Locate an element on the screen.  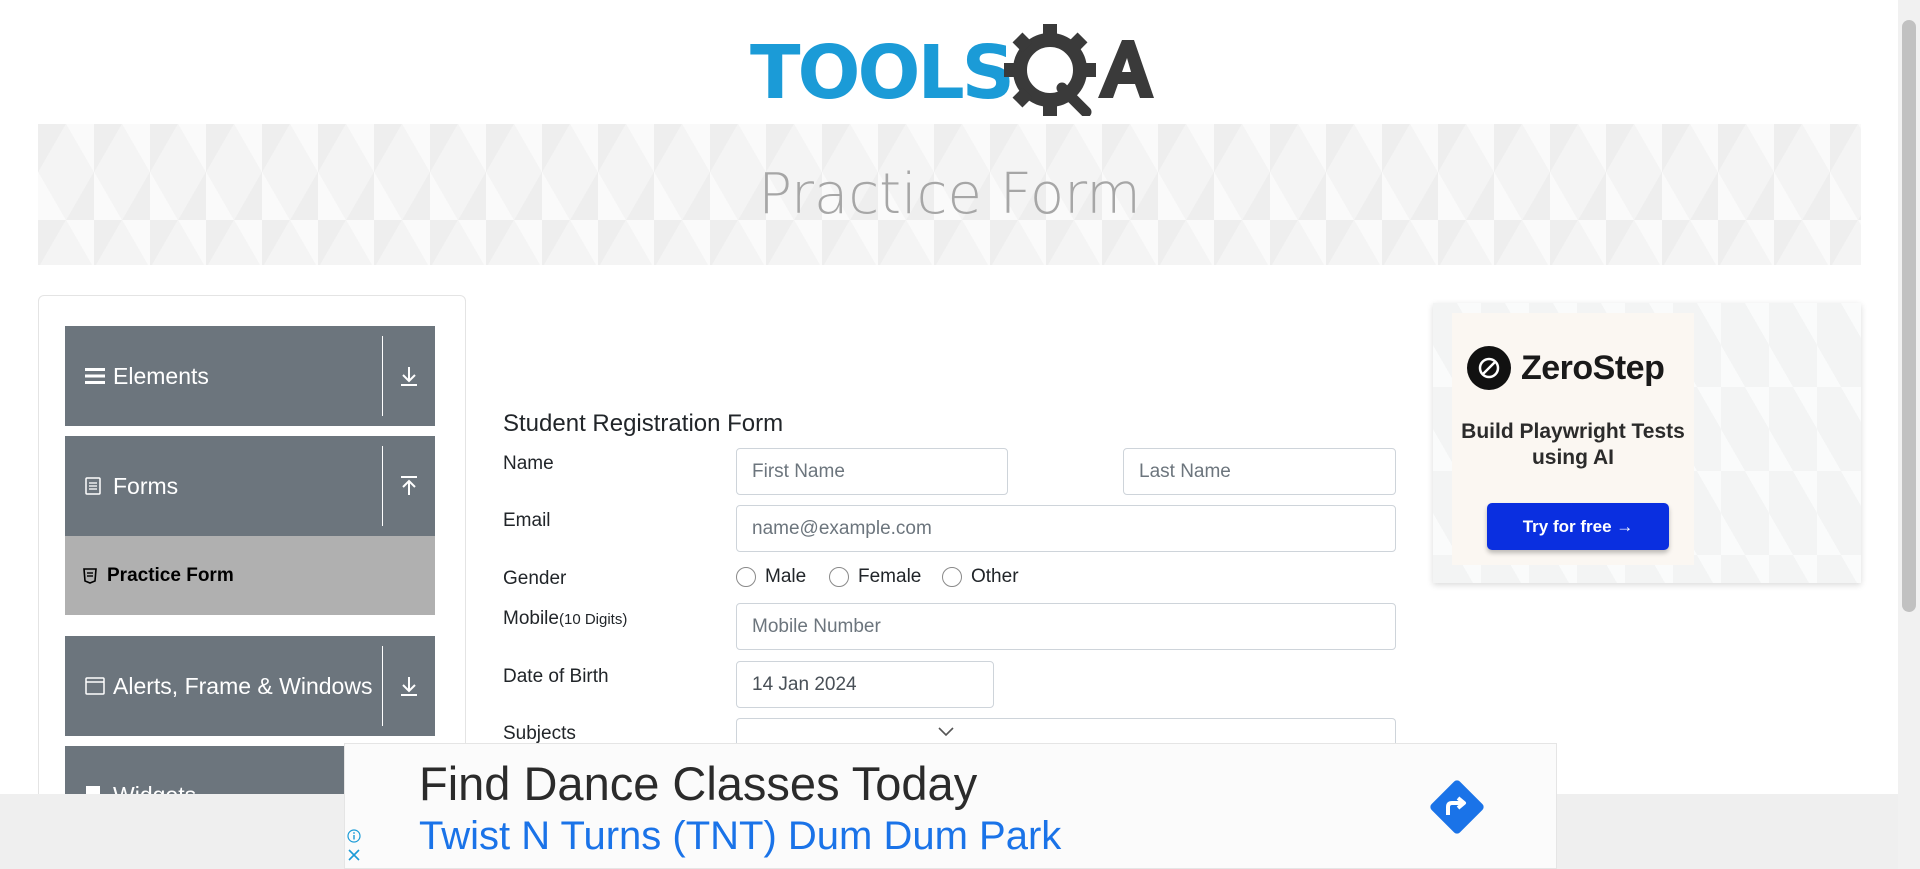
radio-label: Other is located at coordinates (995, 576).